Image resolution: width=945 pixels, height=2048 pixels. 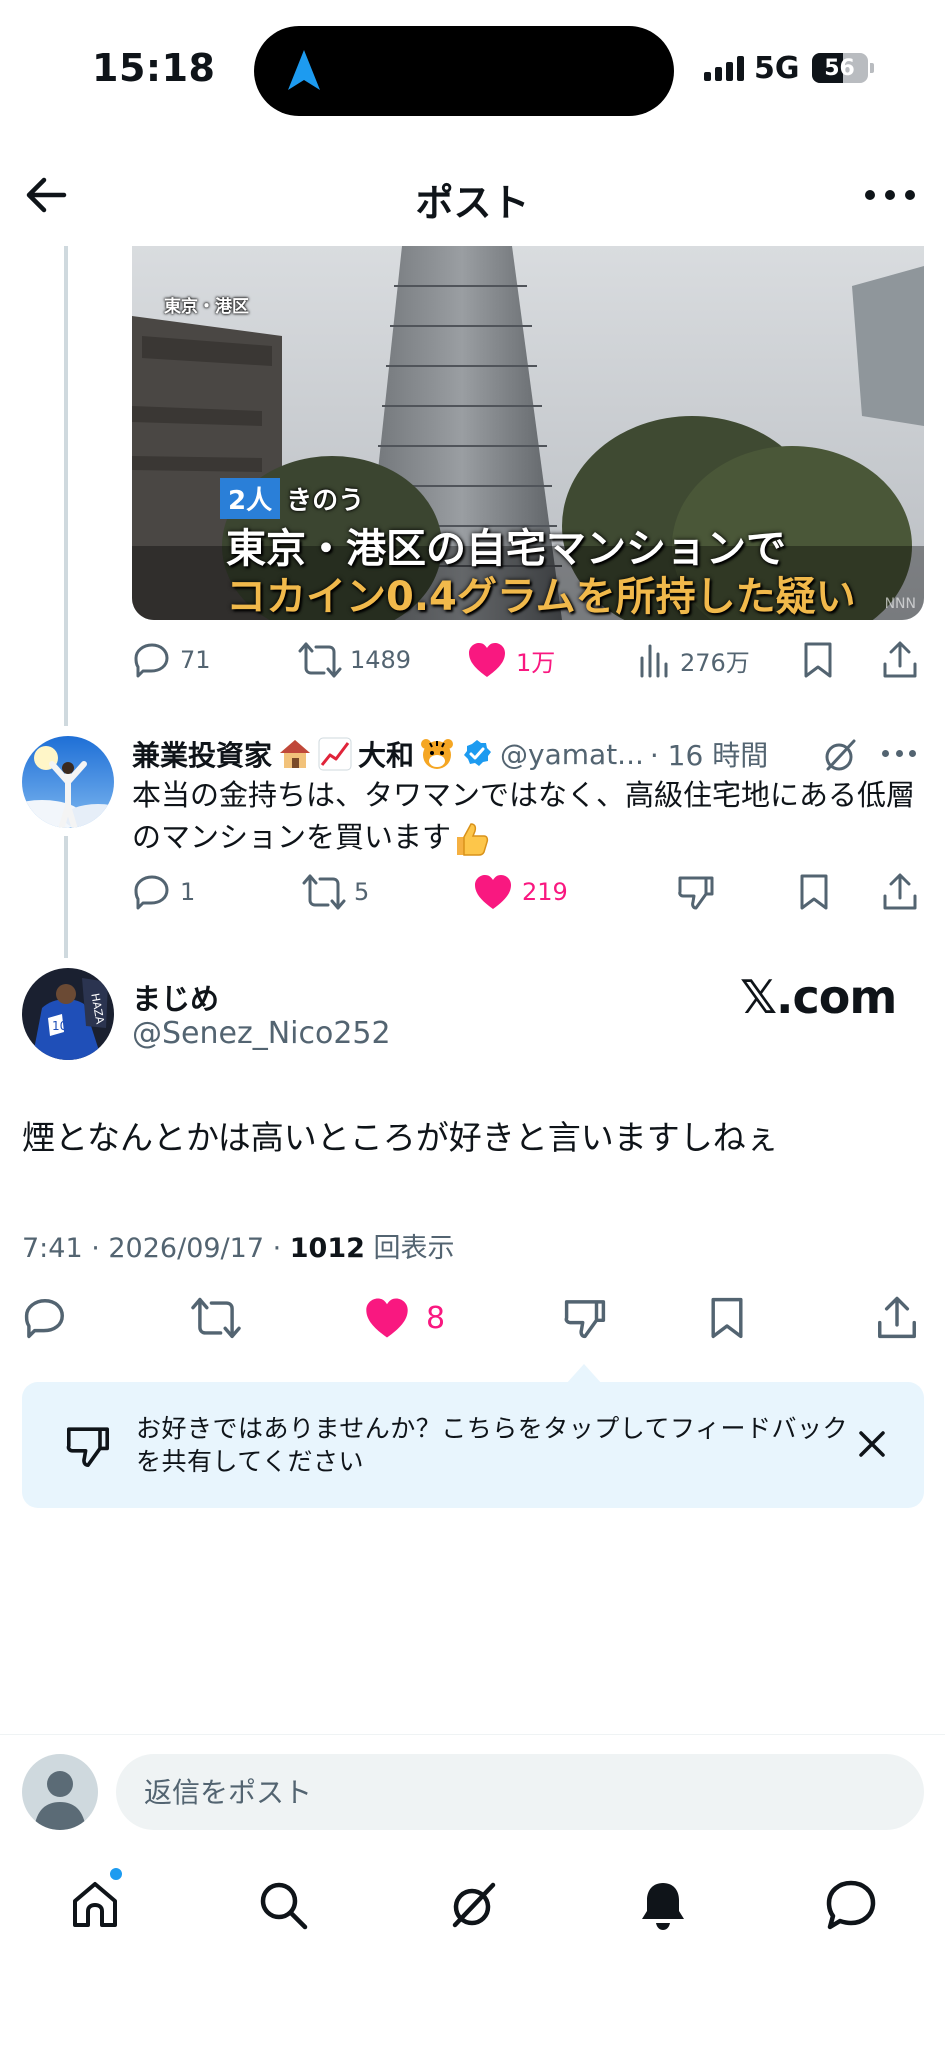 I want to click on main-dislike-button, so click(x=585, y=1318).